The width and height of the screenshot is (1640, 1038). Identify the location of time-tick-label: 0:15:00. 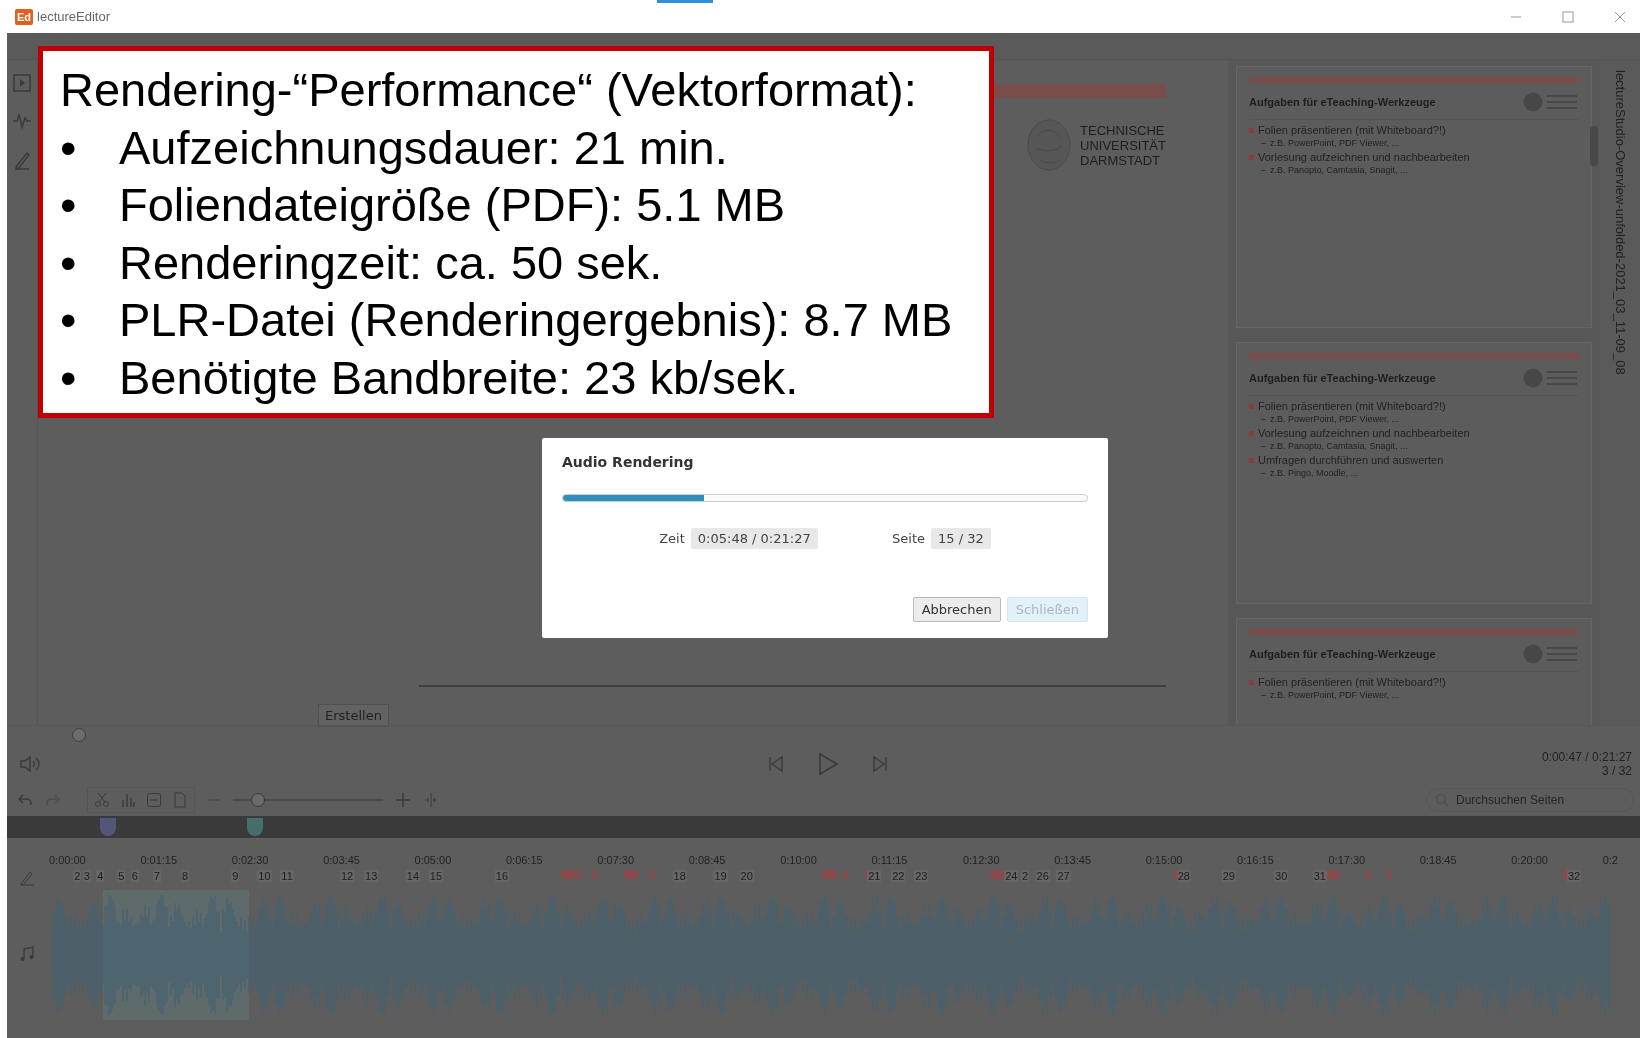
(1164, 860).